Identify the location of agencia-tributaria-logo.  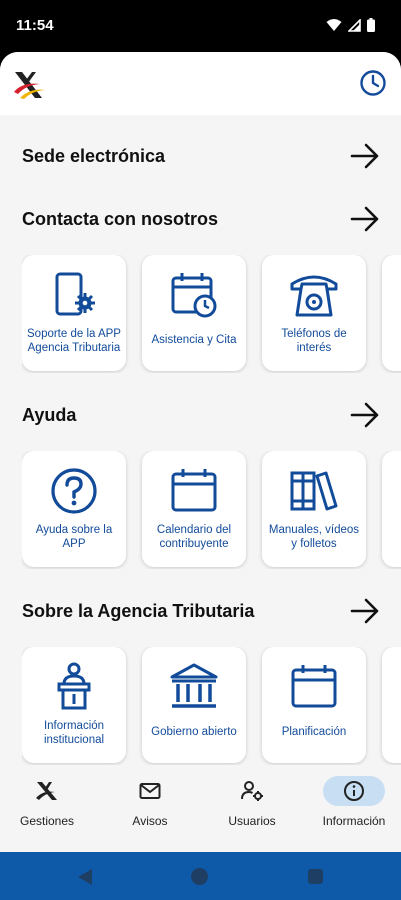
(29, 84).